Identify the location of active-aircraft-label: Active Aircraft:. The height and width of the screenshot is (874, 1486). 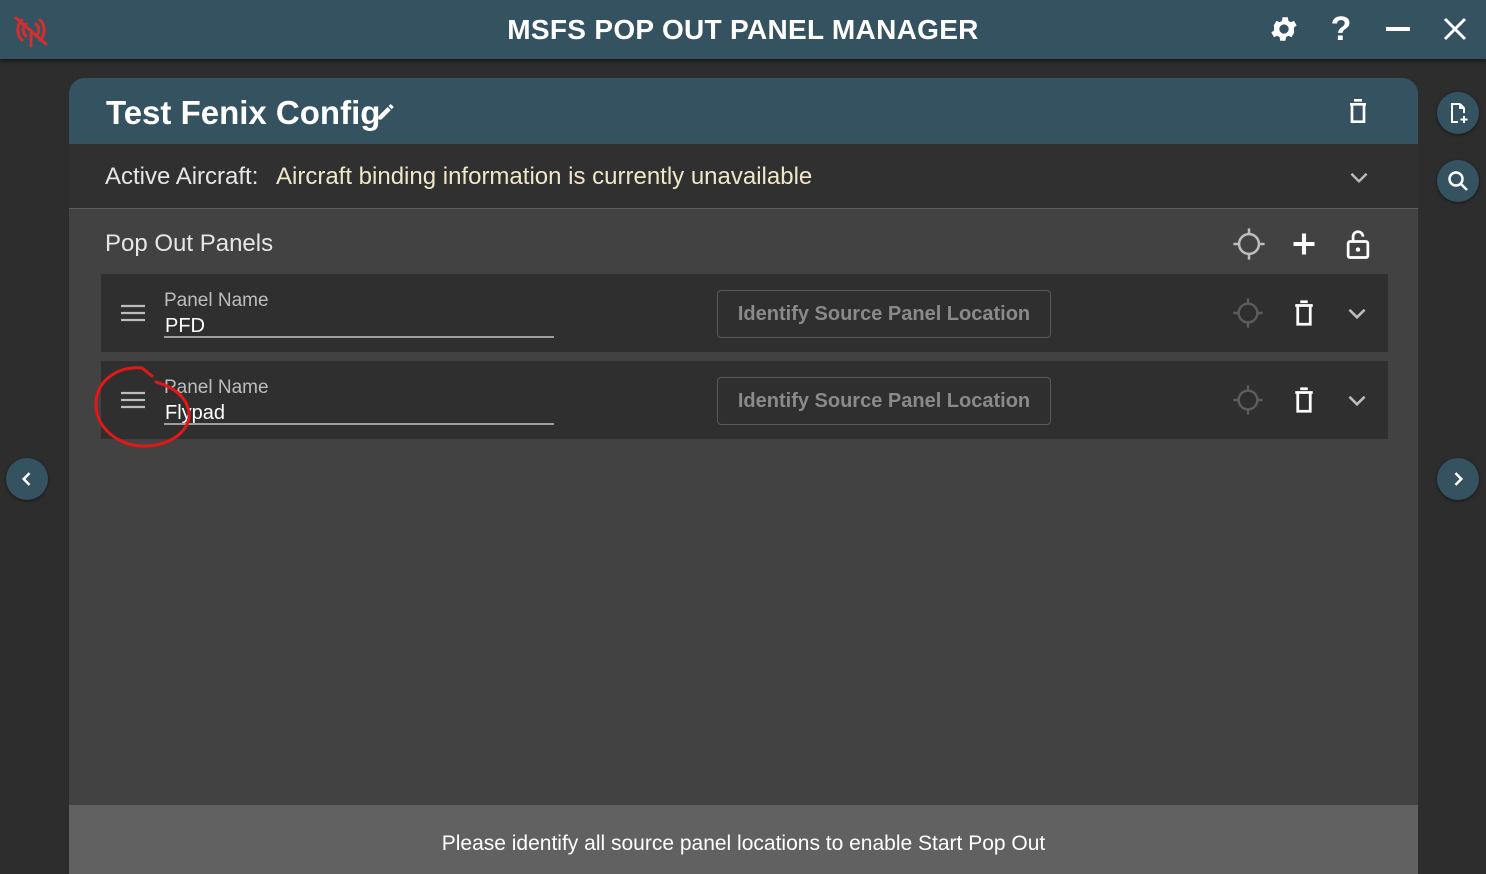
(182, 176).